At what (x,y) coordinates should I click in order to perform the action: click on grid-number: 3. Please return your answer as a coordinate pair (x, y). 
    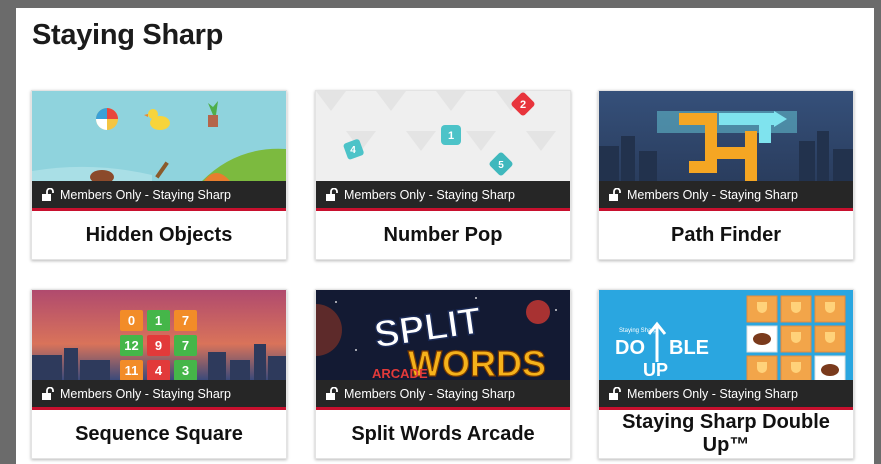
    Looking at the image, I should click on (185, 370).